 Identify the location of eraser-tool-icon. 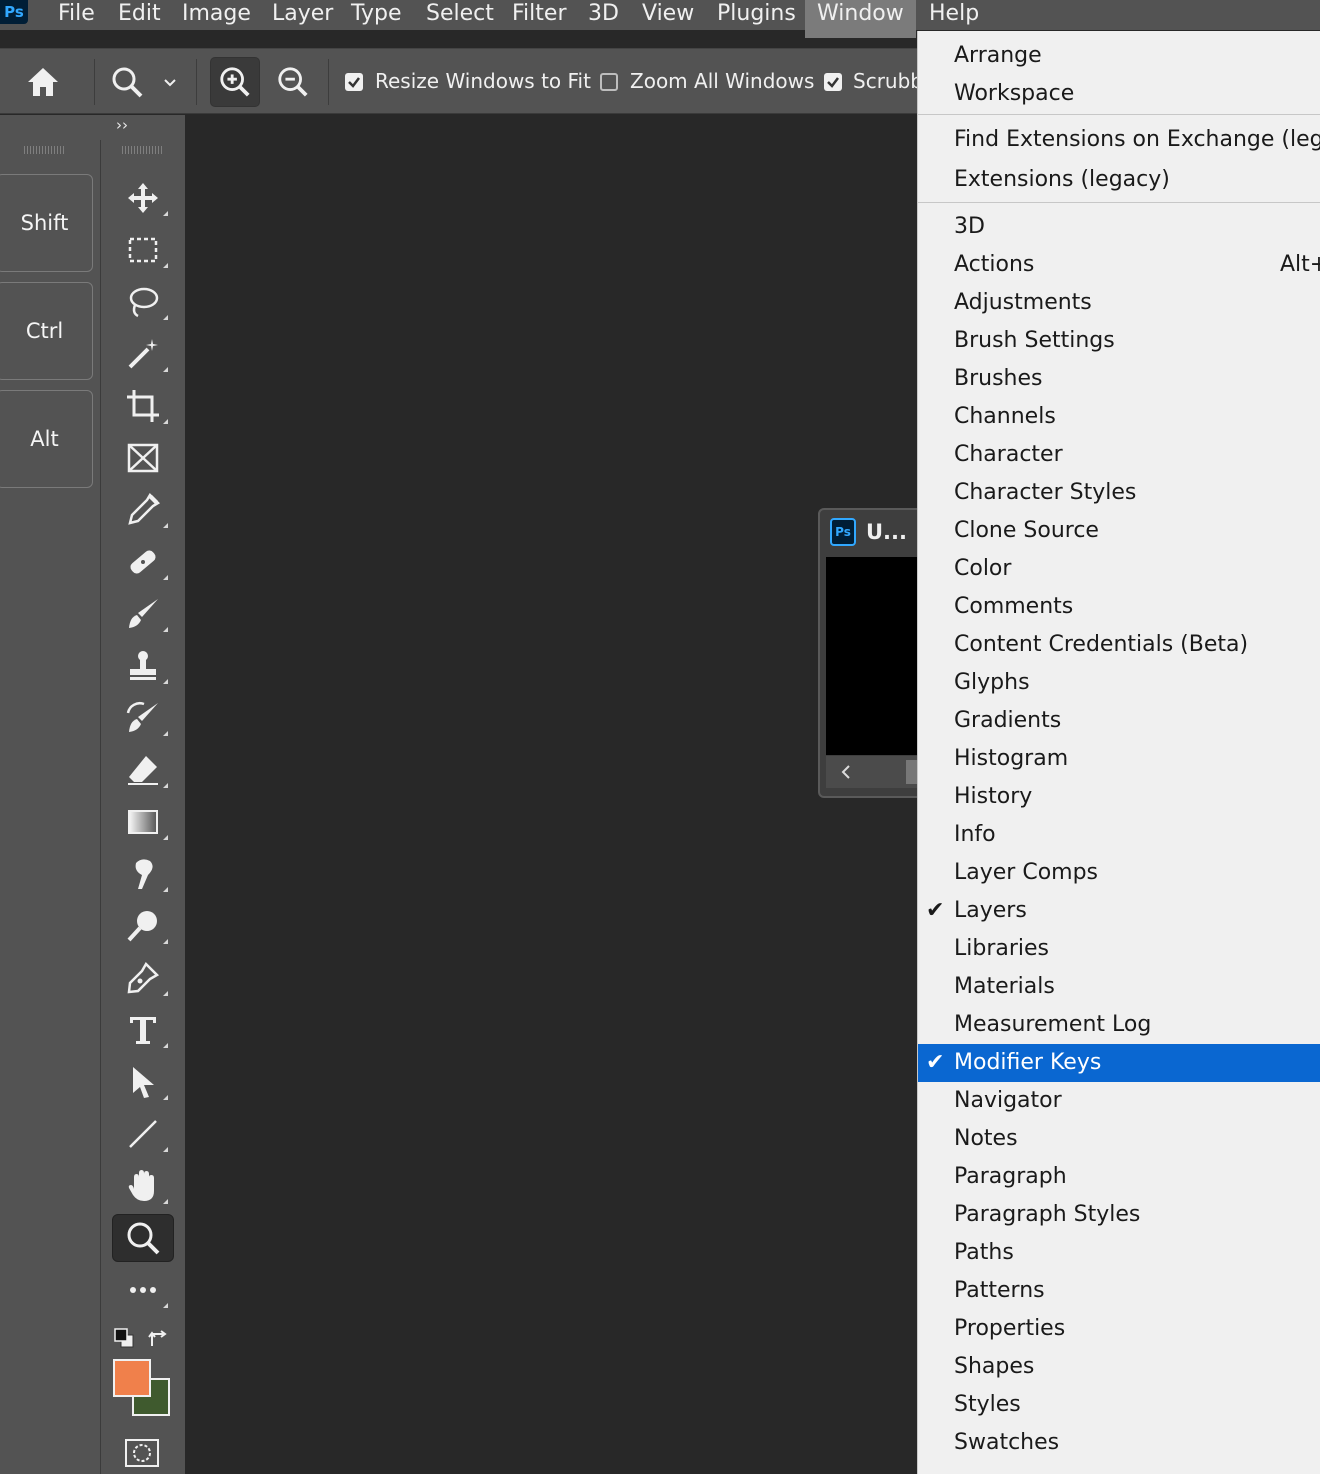
(143, 770).